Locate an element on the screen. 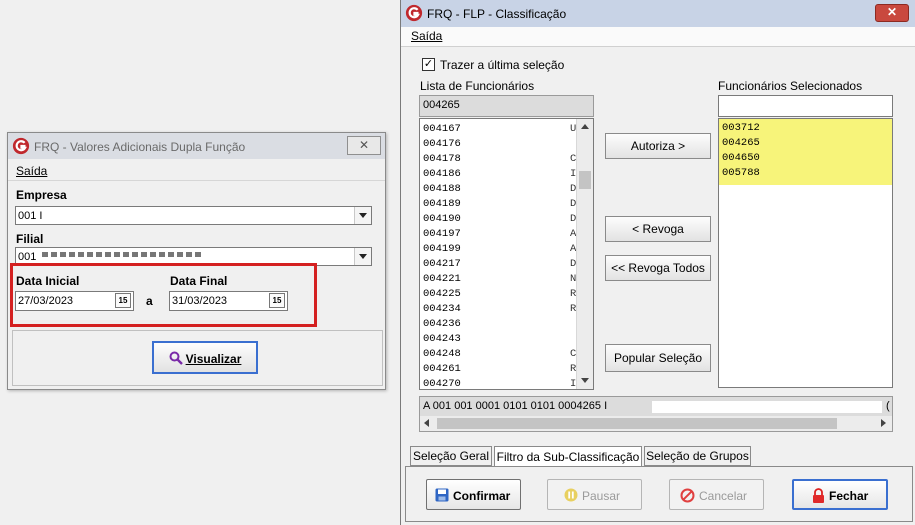  list-item: 004189 D is located at coordinates (506, 204).